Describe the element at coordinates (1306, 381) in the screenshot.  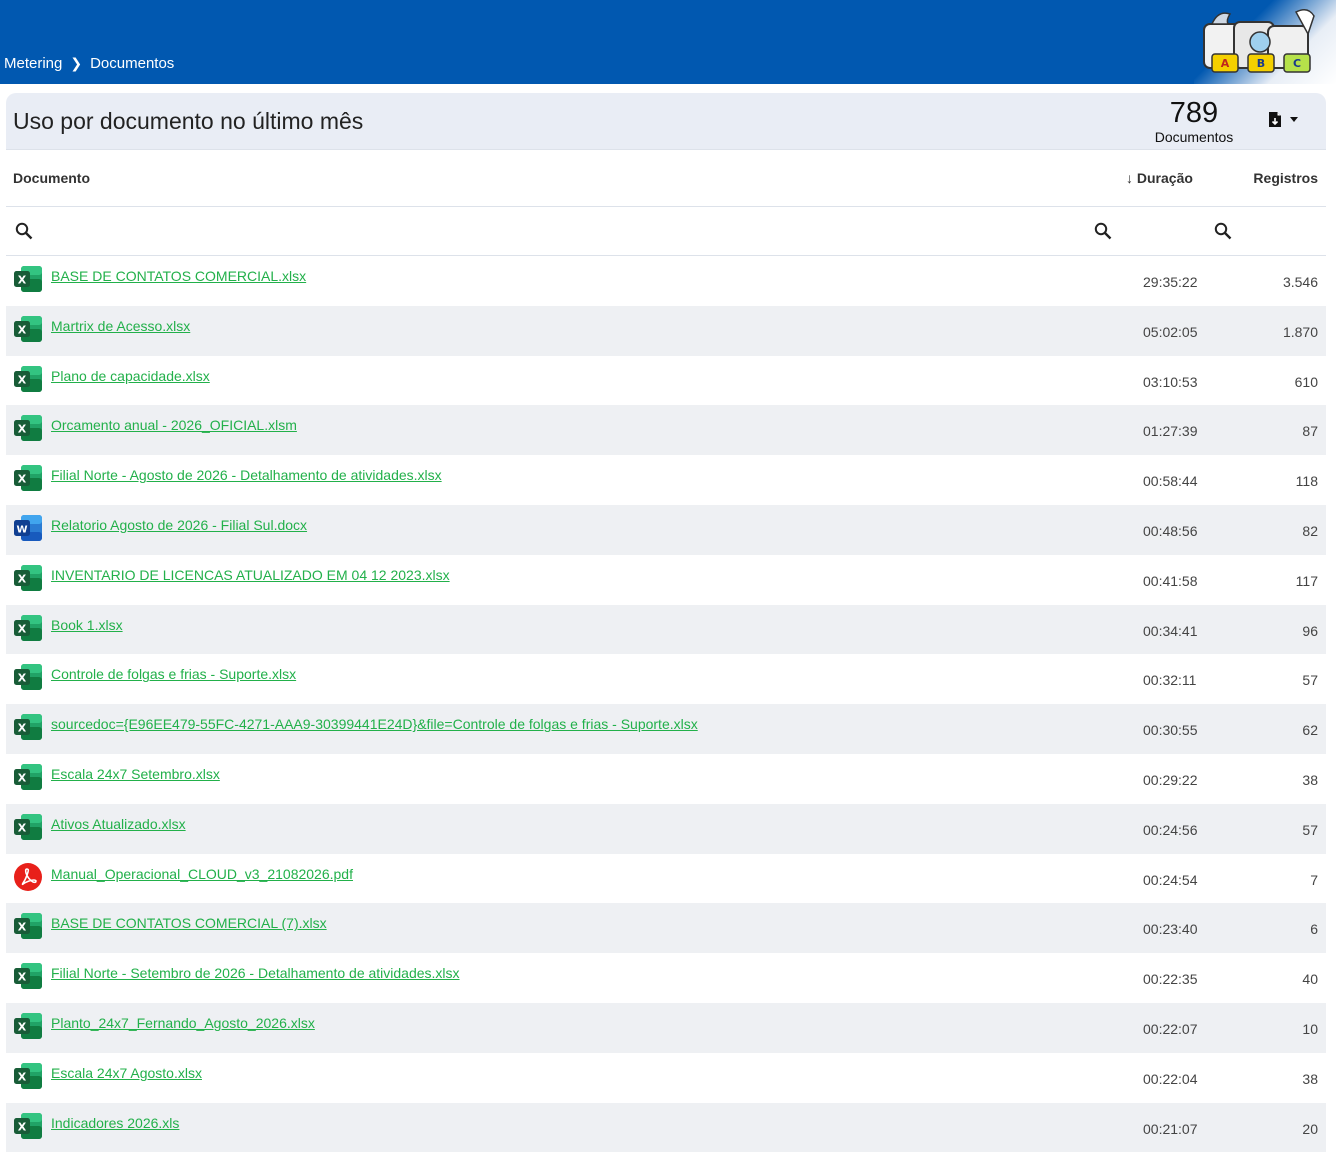
I see `records-cell: 610` at that location.